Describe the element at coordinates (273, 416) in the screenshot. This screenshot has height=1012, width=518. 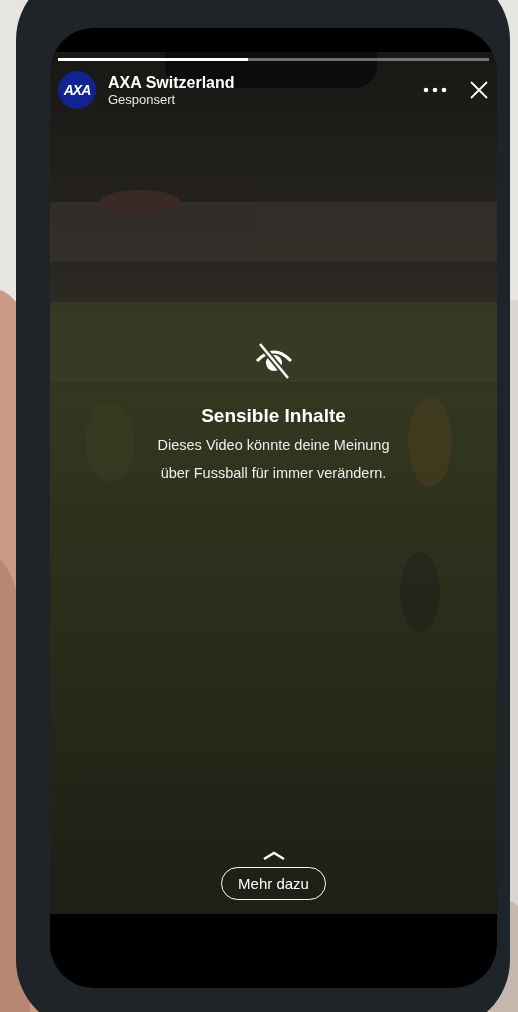
I see `warning-title: Sensible Inhalte` at that location.